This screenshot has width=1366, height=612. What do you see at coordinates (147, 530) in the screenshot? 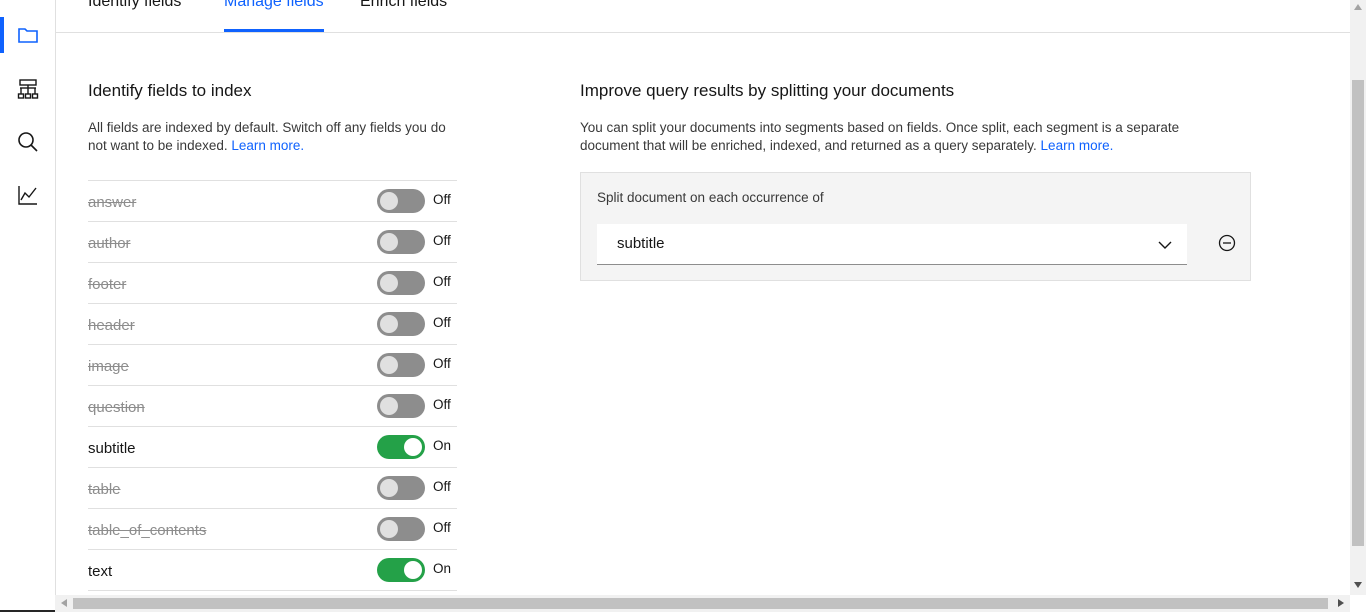
I see `field-name: table_of_contents` at bounding box center [147, 530].